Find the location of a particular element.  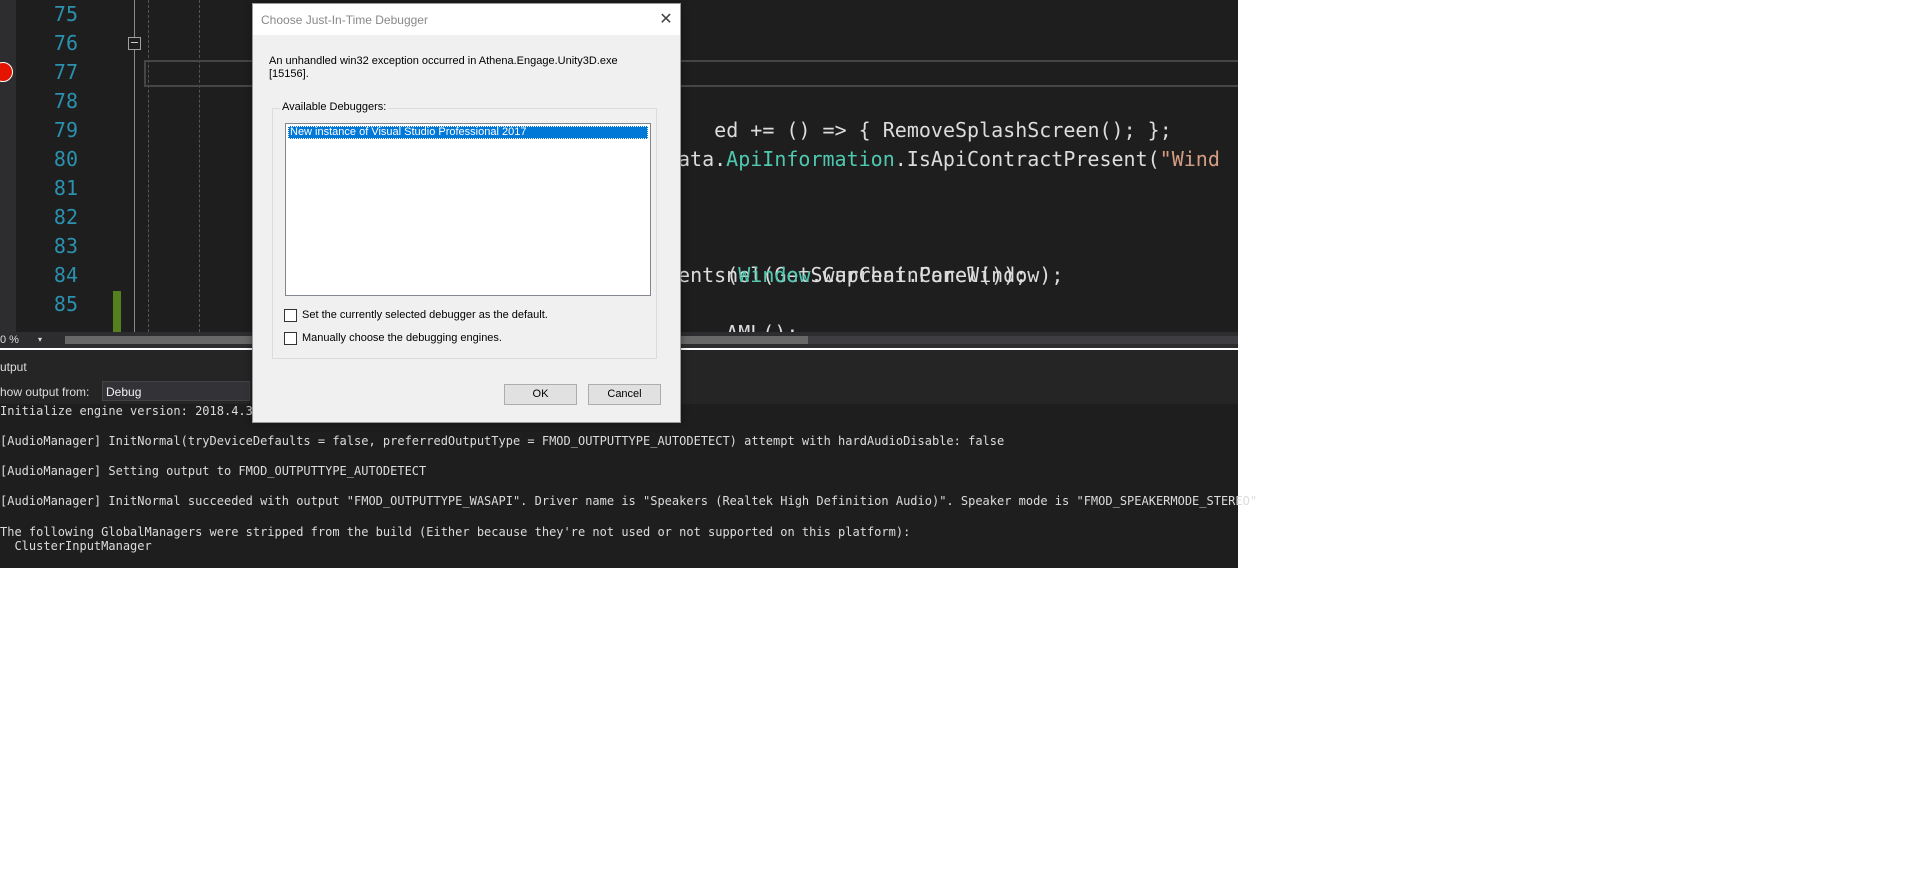

manual-engines-checkbox-label: Manually choose the debugging engines. is located at coordinates (402, 338).